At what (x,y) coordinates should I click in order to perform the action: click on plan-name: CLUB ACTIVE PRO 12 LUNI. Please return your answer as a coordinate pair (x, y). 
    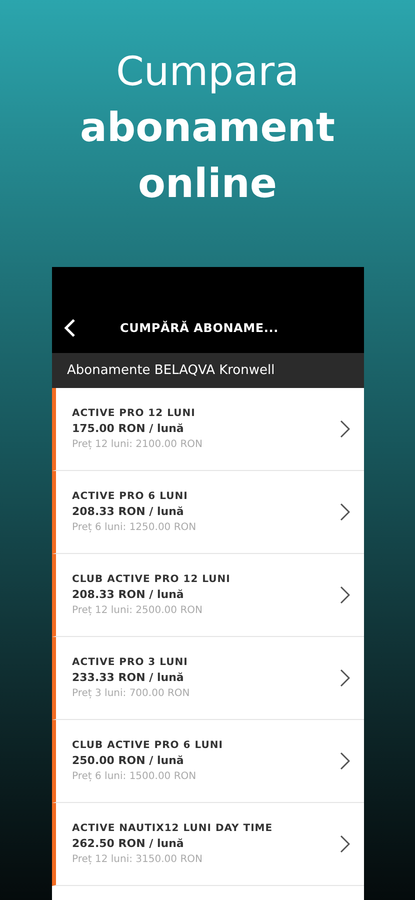
    Looking at the image, I should click on (152, 579).